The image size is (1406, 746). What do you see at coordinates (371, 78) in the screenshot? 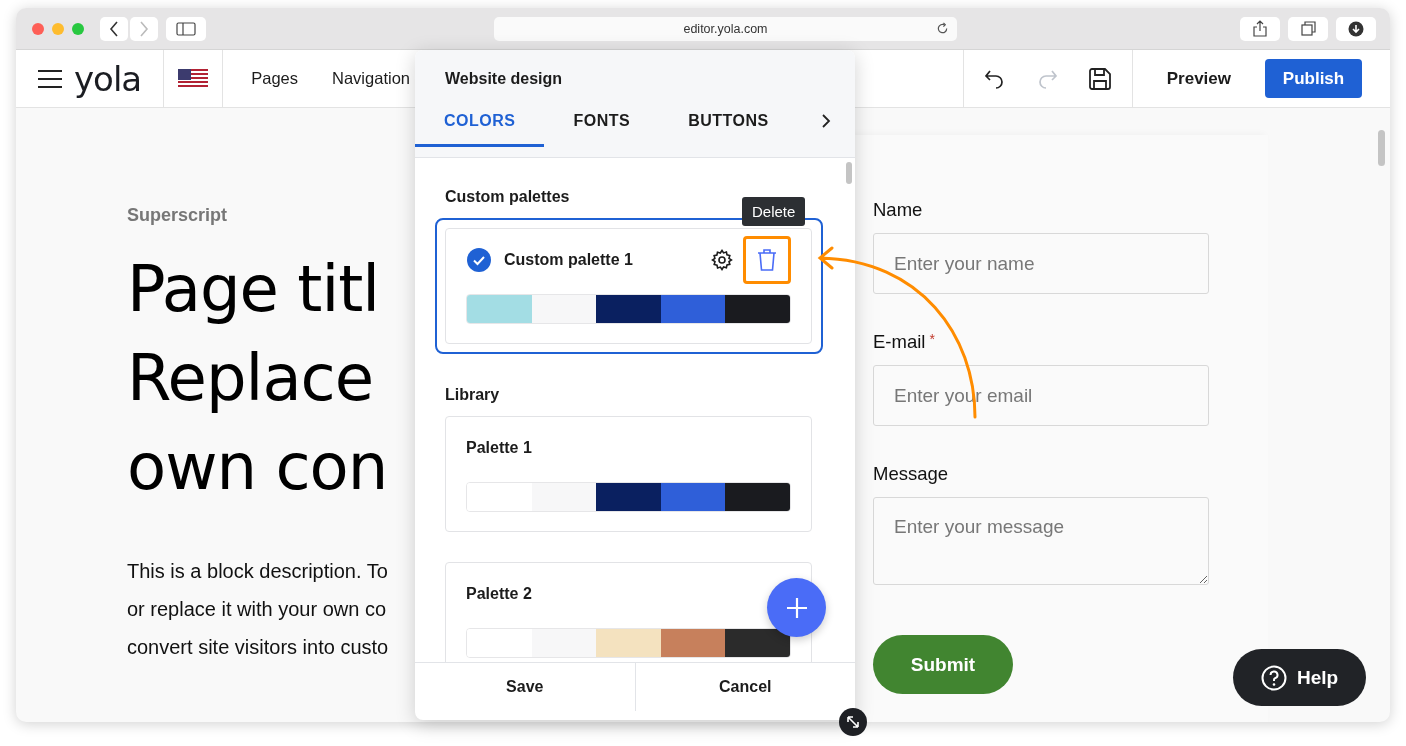
I see `nav-link: Navigation` at bounding box center [371, 78].